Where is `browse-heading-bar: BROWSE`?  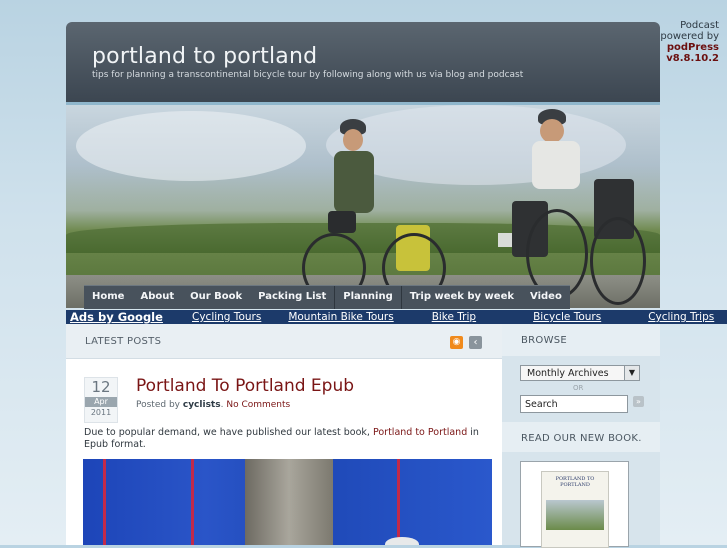
browse-heading-bar: BROWSE is located at coordinates (581, 340).